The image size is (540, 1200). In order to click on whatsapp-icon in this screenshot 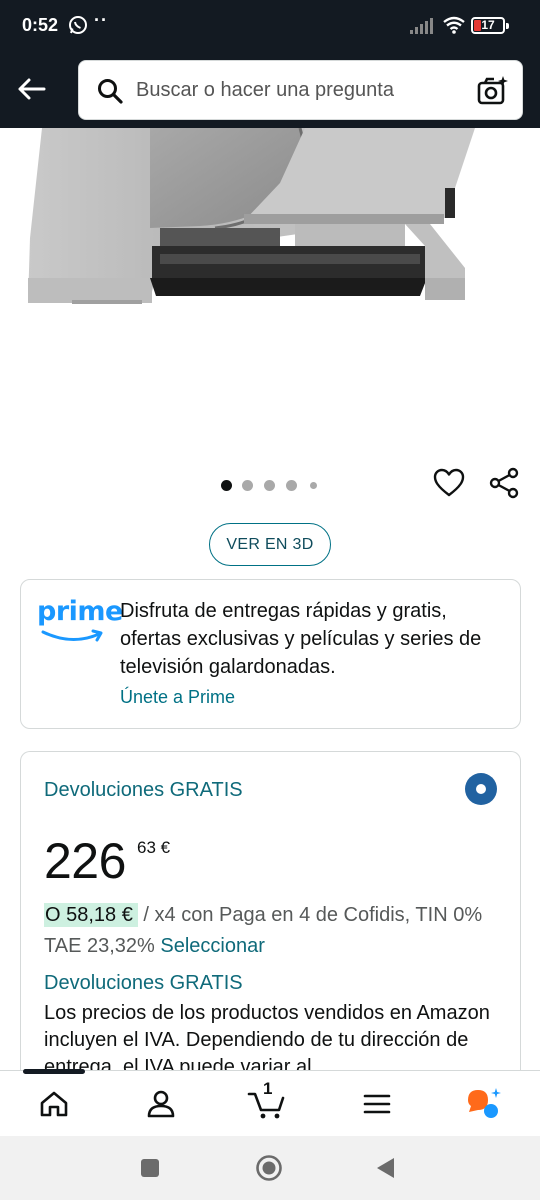, I will do `click(78, 25)`.